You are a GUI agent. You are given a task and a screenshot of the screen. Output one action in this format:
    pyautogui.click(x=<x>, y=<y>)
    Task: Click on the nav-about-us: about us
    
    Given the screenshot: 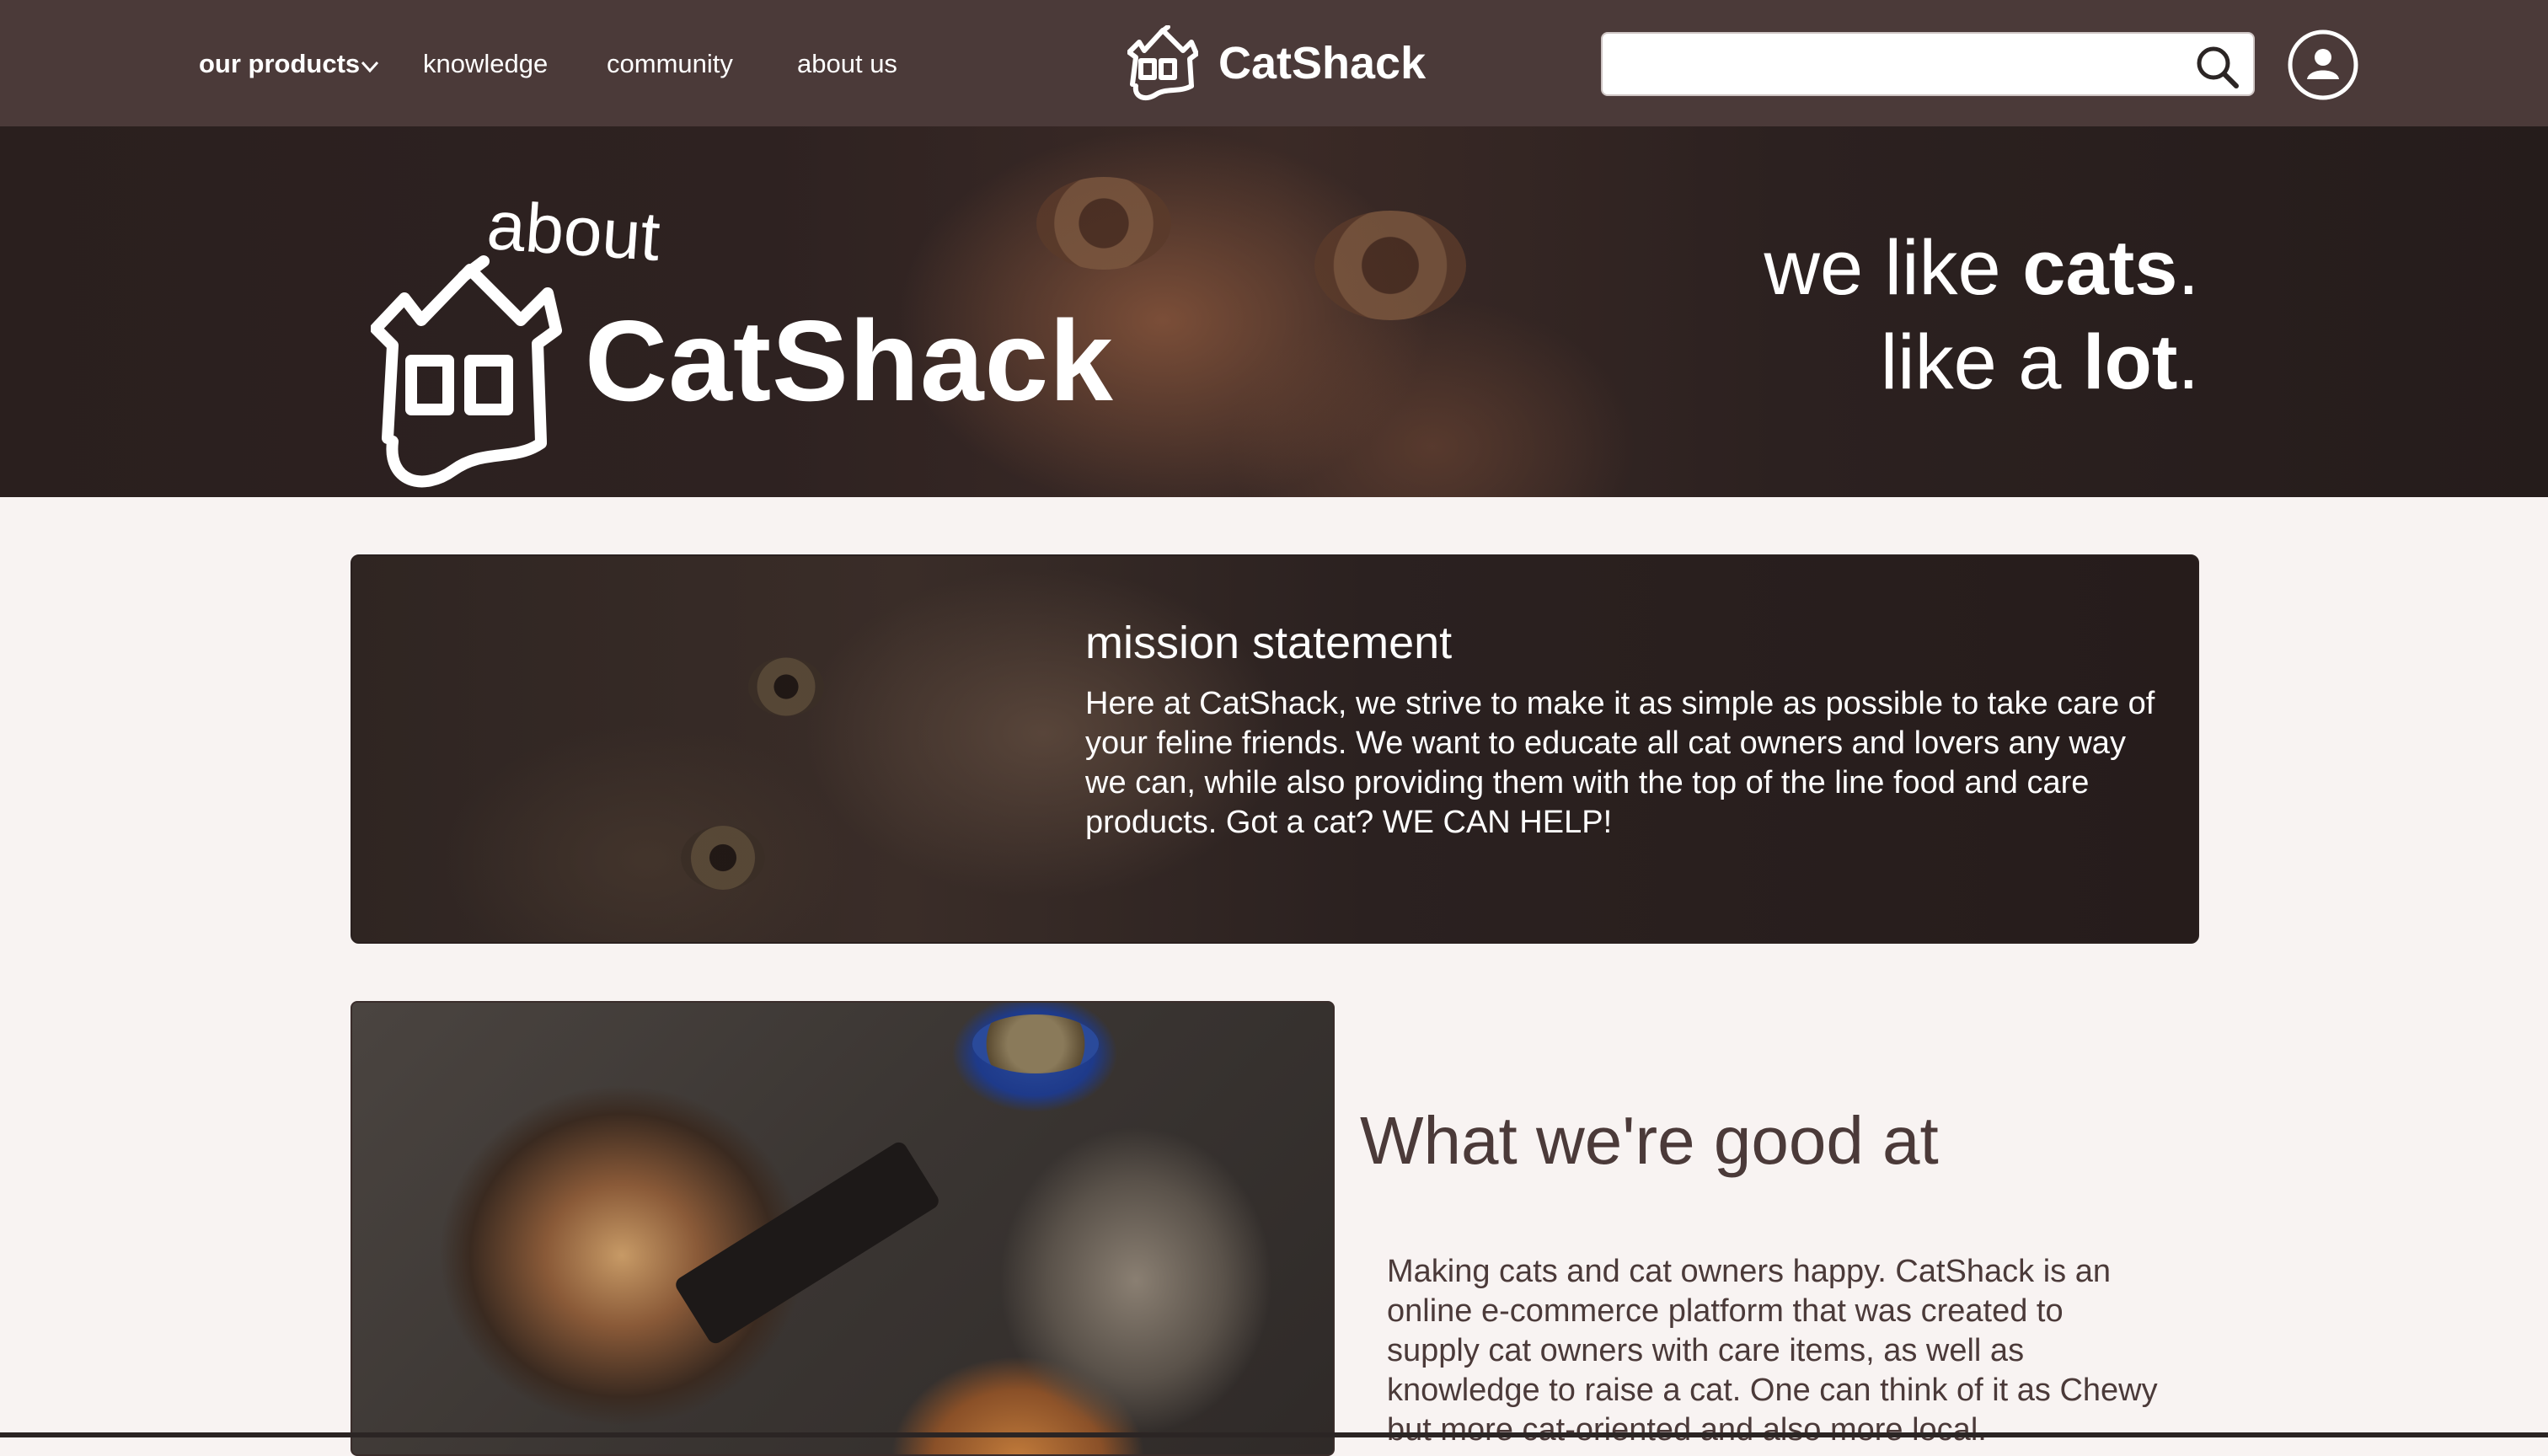 What is the action you would take?
    pyautogui.click(x=847, y=64)
    